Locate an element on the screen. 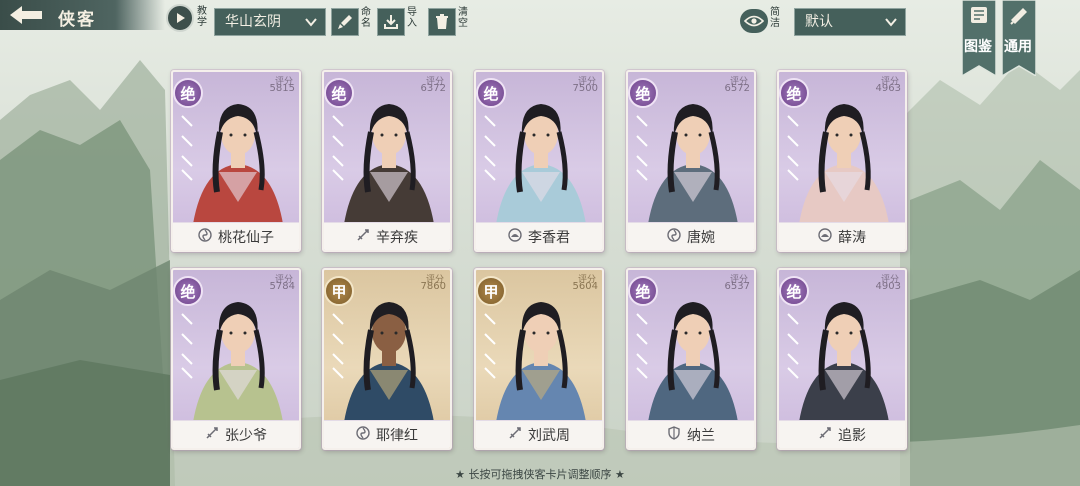 This screenshot has height=486, width=1080. hero-name-bar: 薛涛 is located at coordinates (842, 236).